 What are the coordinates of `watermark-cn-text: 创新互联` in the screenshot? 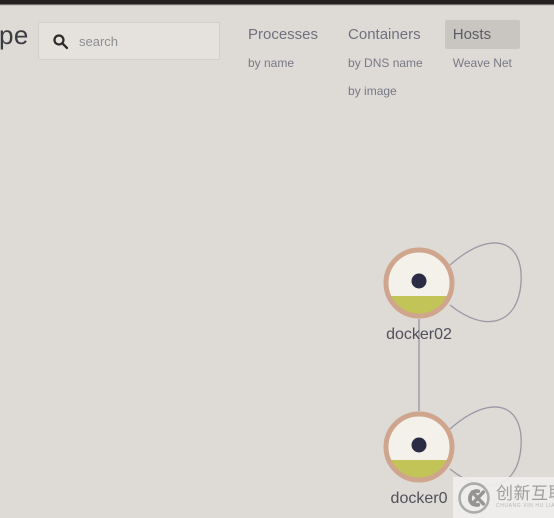 It's located at (525, 494).